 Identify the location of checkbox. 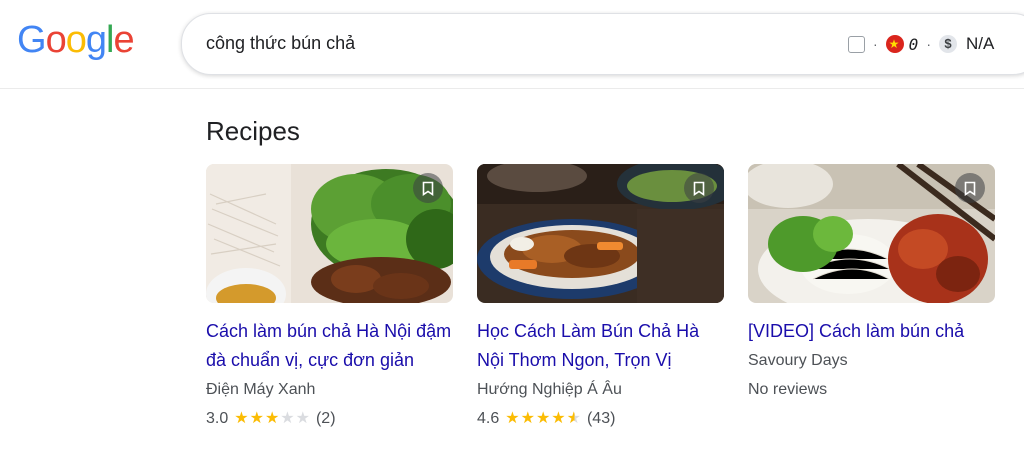
(856, 44).